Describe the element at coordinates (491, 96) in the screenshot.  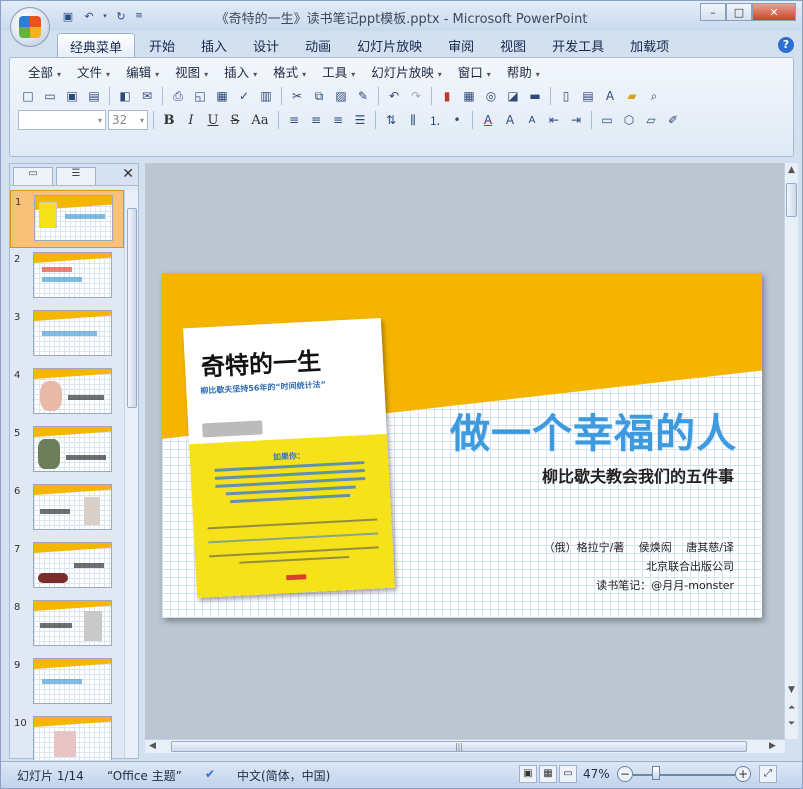
I see `insert-clipart-icon: ◎` at that location.